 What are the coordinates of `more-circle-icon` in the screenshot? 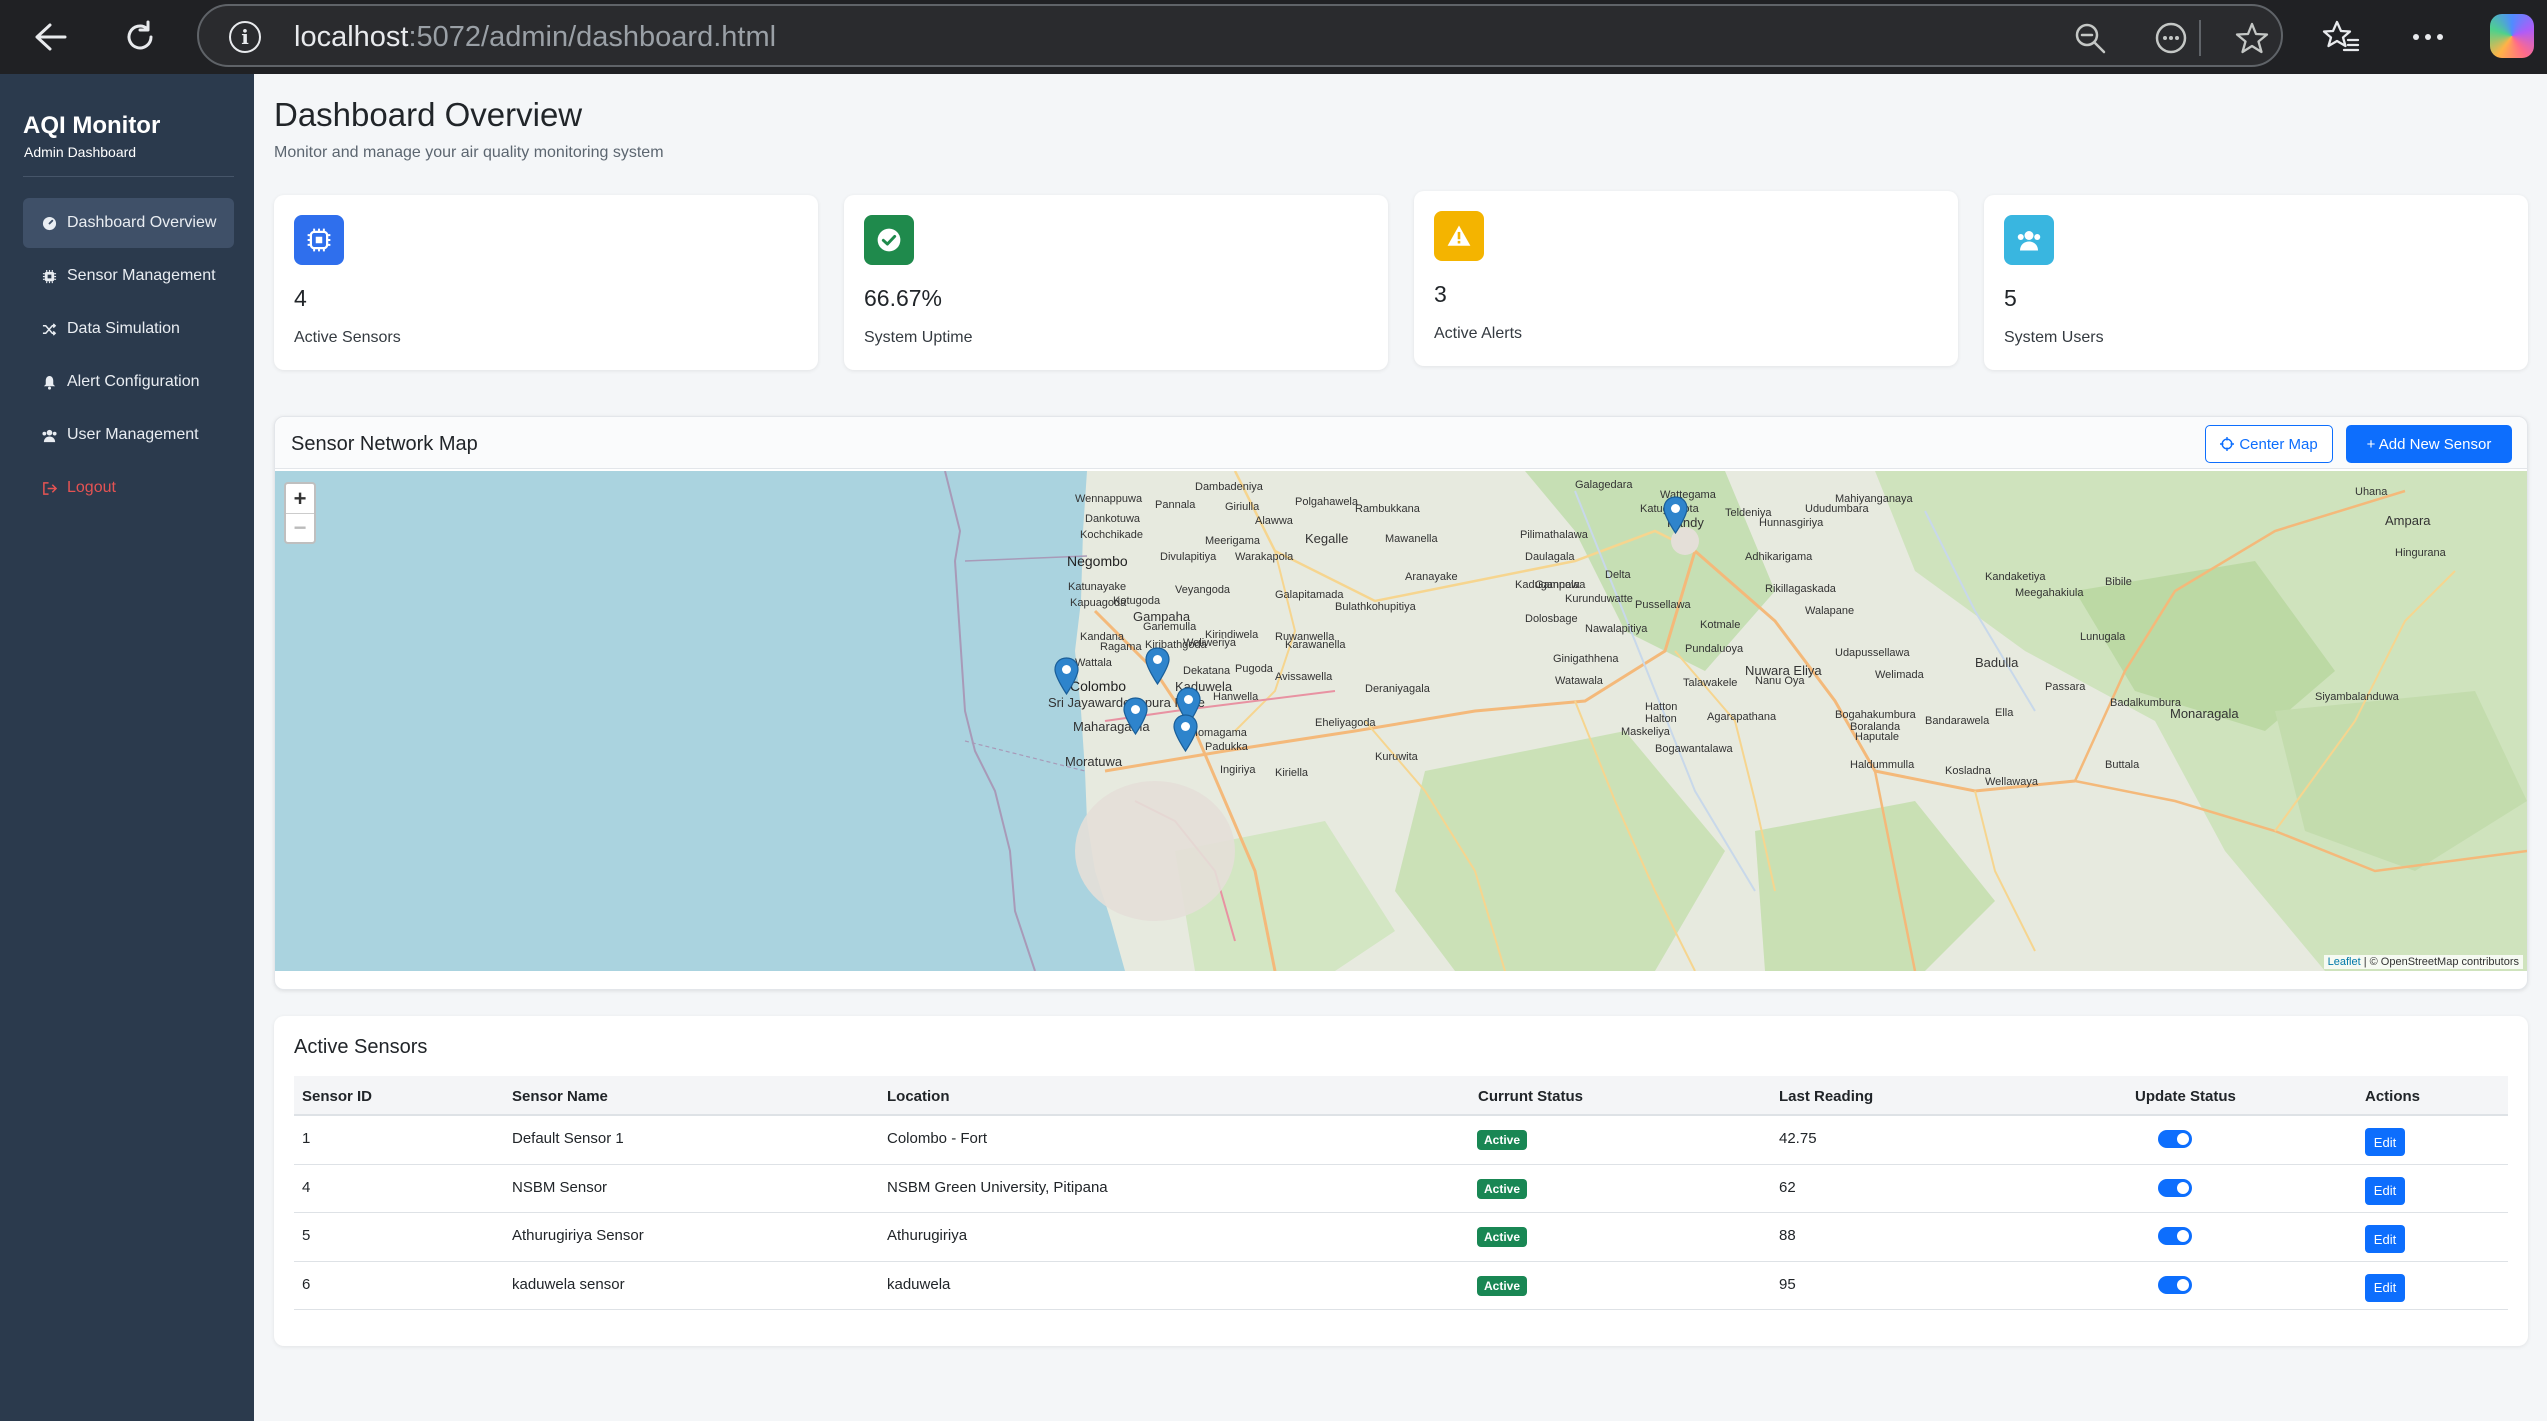 It's located at (2171, 38).